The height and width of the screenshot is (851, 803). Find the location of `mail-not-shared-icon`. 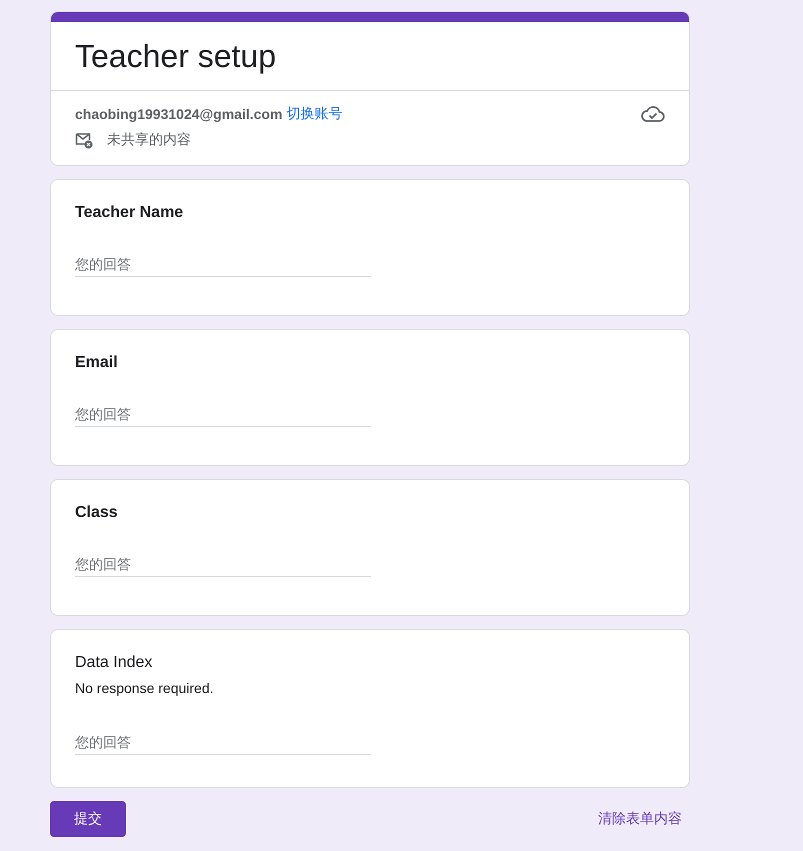

mail-not-shared-icon is located at coordinates (84, 140).